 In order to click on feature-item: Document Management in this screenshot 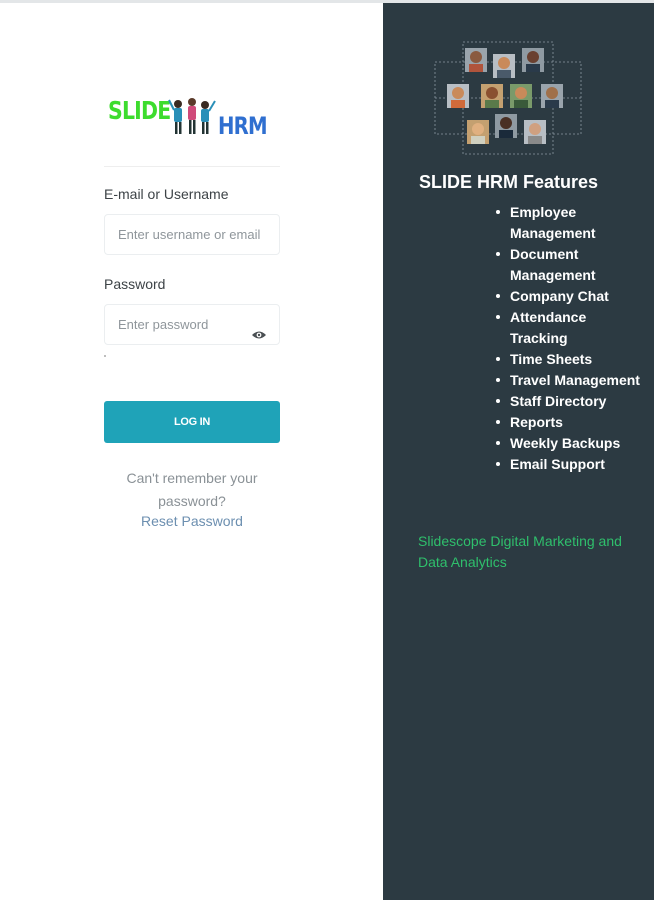, I will do `click(569, 265)`.